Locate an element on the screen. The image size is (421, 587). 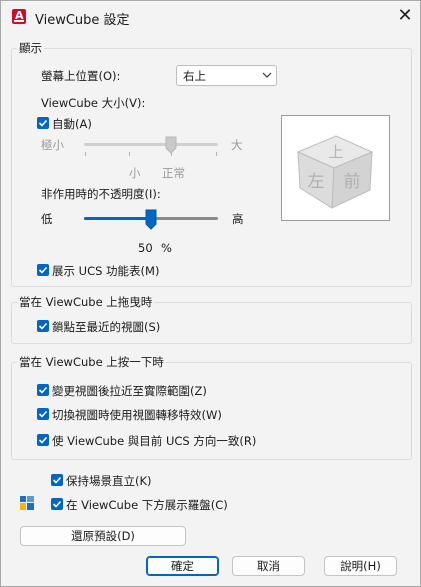
cancel-button: 取消 is located at coordinates (268, 566).